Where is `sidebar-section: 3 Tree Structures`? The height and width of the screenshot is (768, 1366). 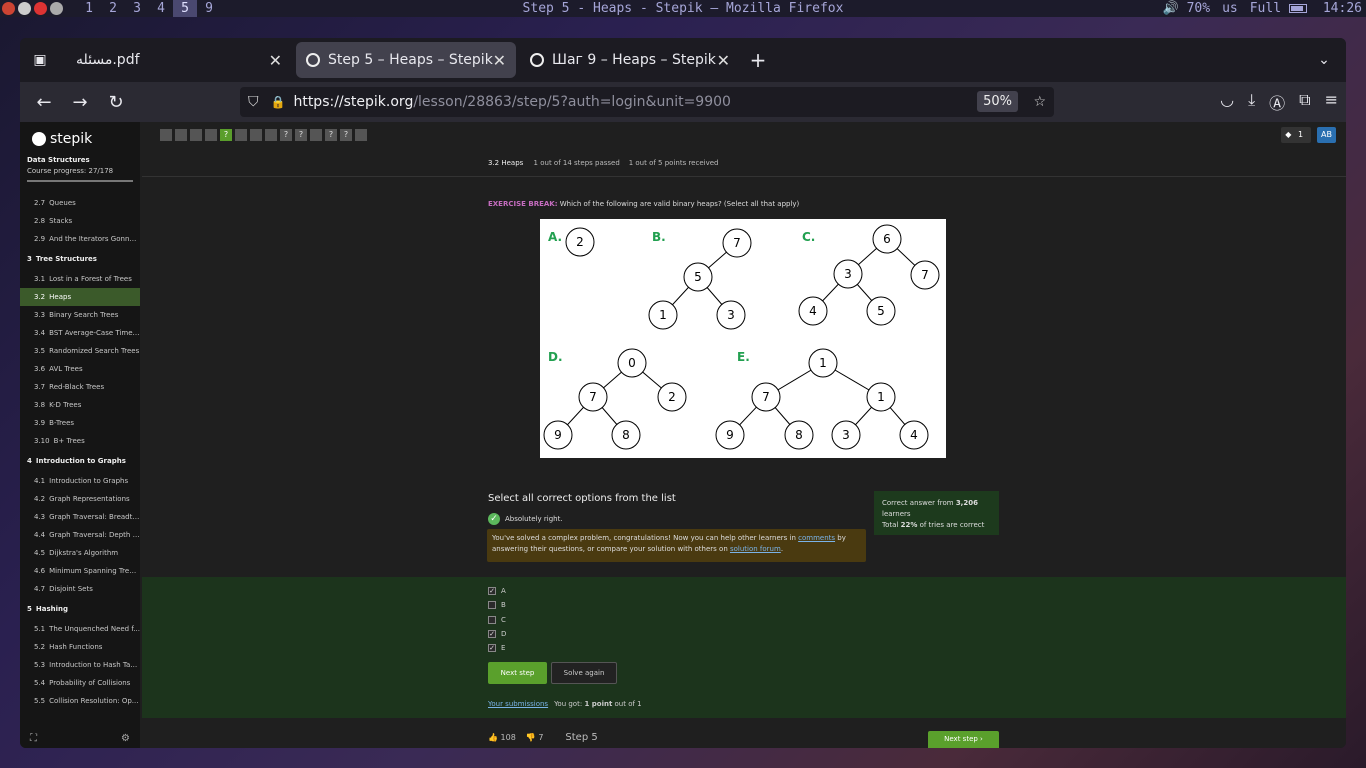 sidebar-section: 3 Tree Structures is located at coordinates (80, 259).